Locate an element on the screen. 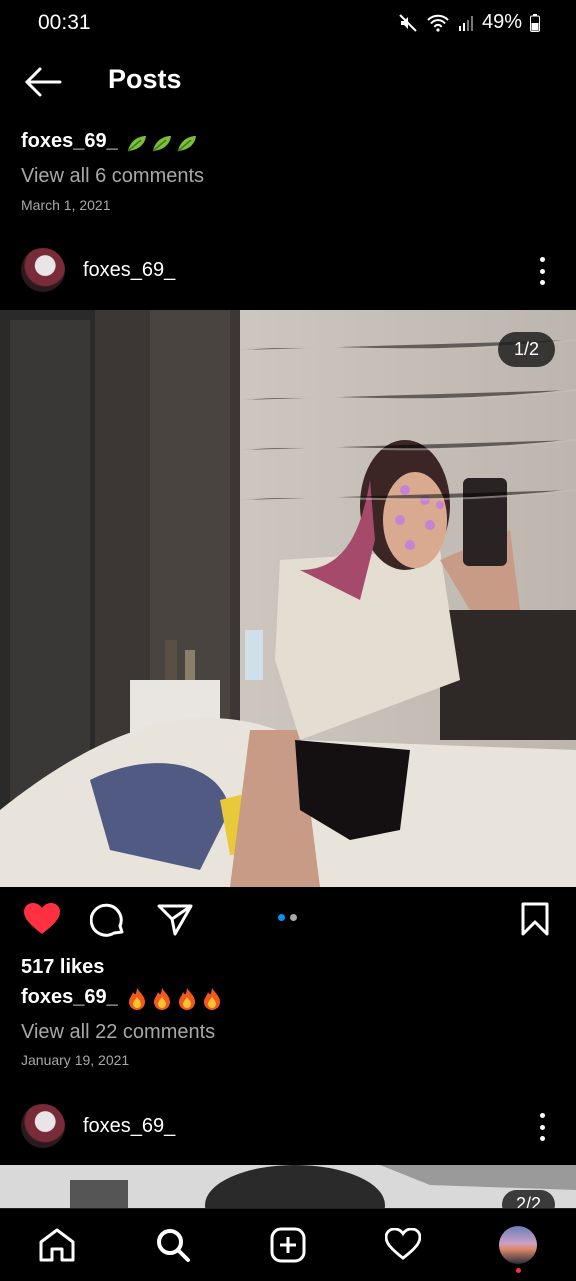  caption-username: foxes_69_ is located at coordinates (69, 997).